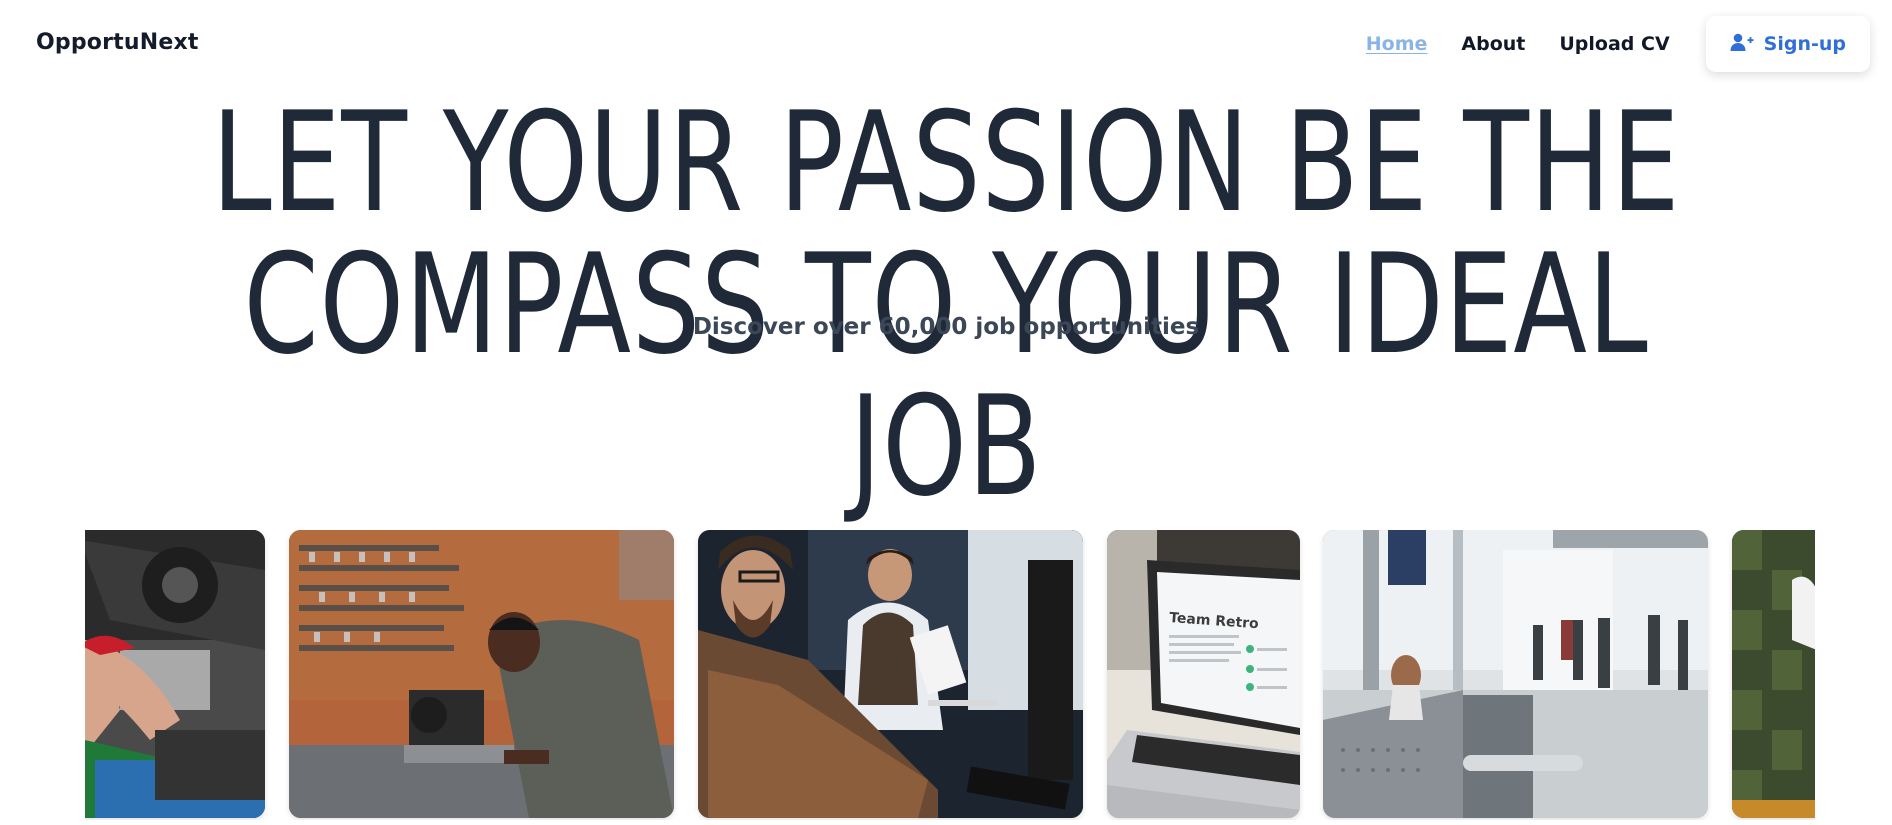 The image size is (1892, 825). I want to click on gallery-image-textile, so click(1773, 674).